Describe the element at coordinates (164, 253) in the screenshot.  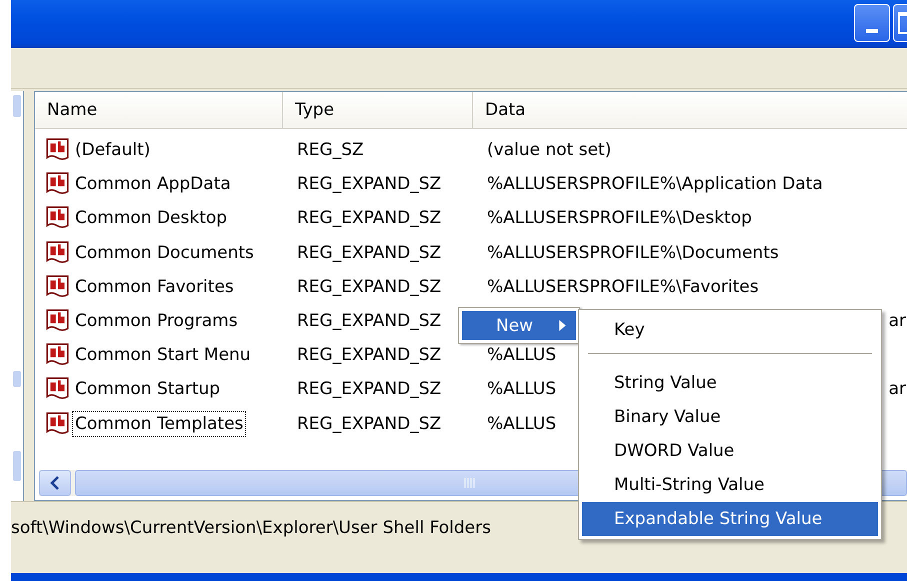
I see `value-name: Common Documents` at that location.